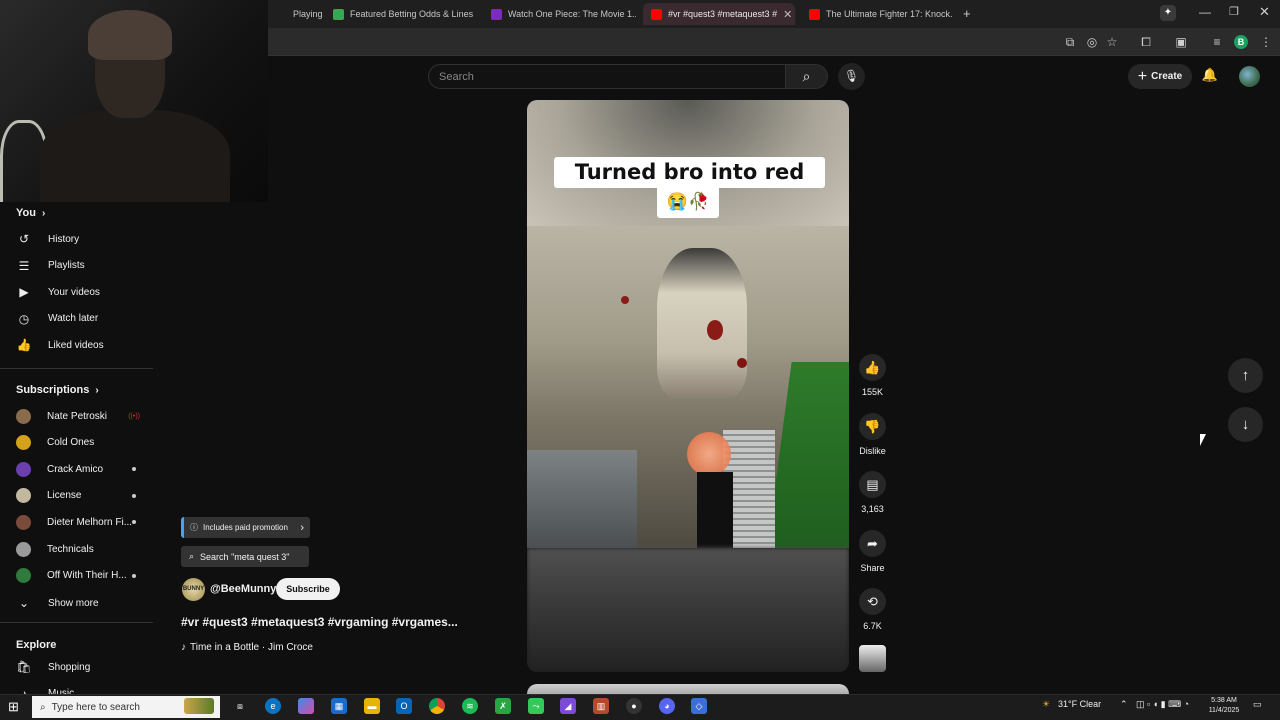 The height and width of the screenshot is (720, 1280). I want to click on obs-icon: ●, so click(634, 706).